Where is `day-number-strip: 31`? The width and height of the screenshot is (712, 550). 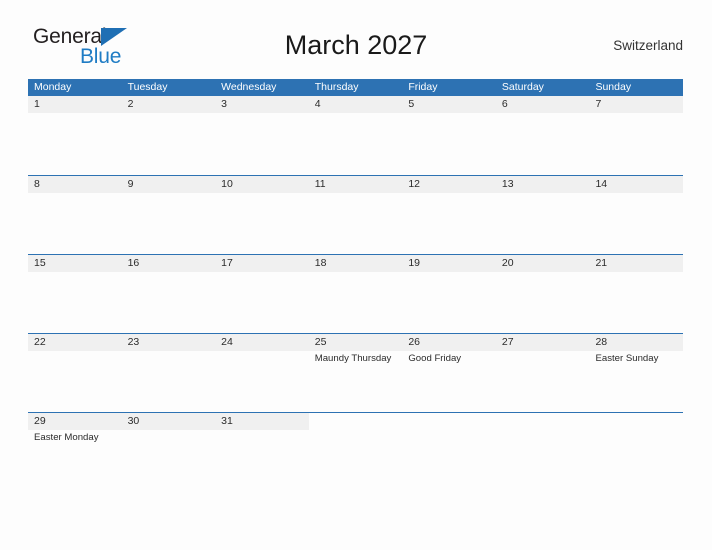 day-number-strip: 31 is located at coordinates (262, 421).